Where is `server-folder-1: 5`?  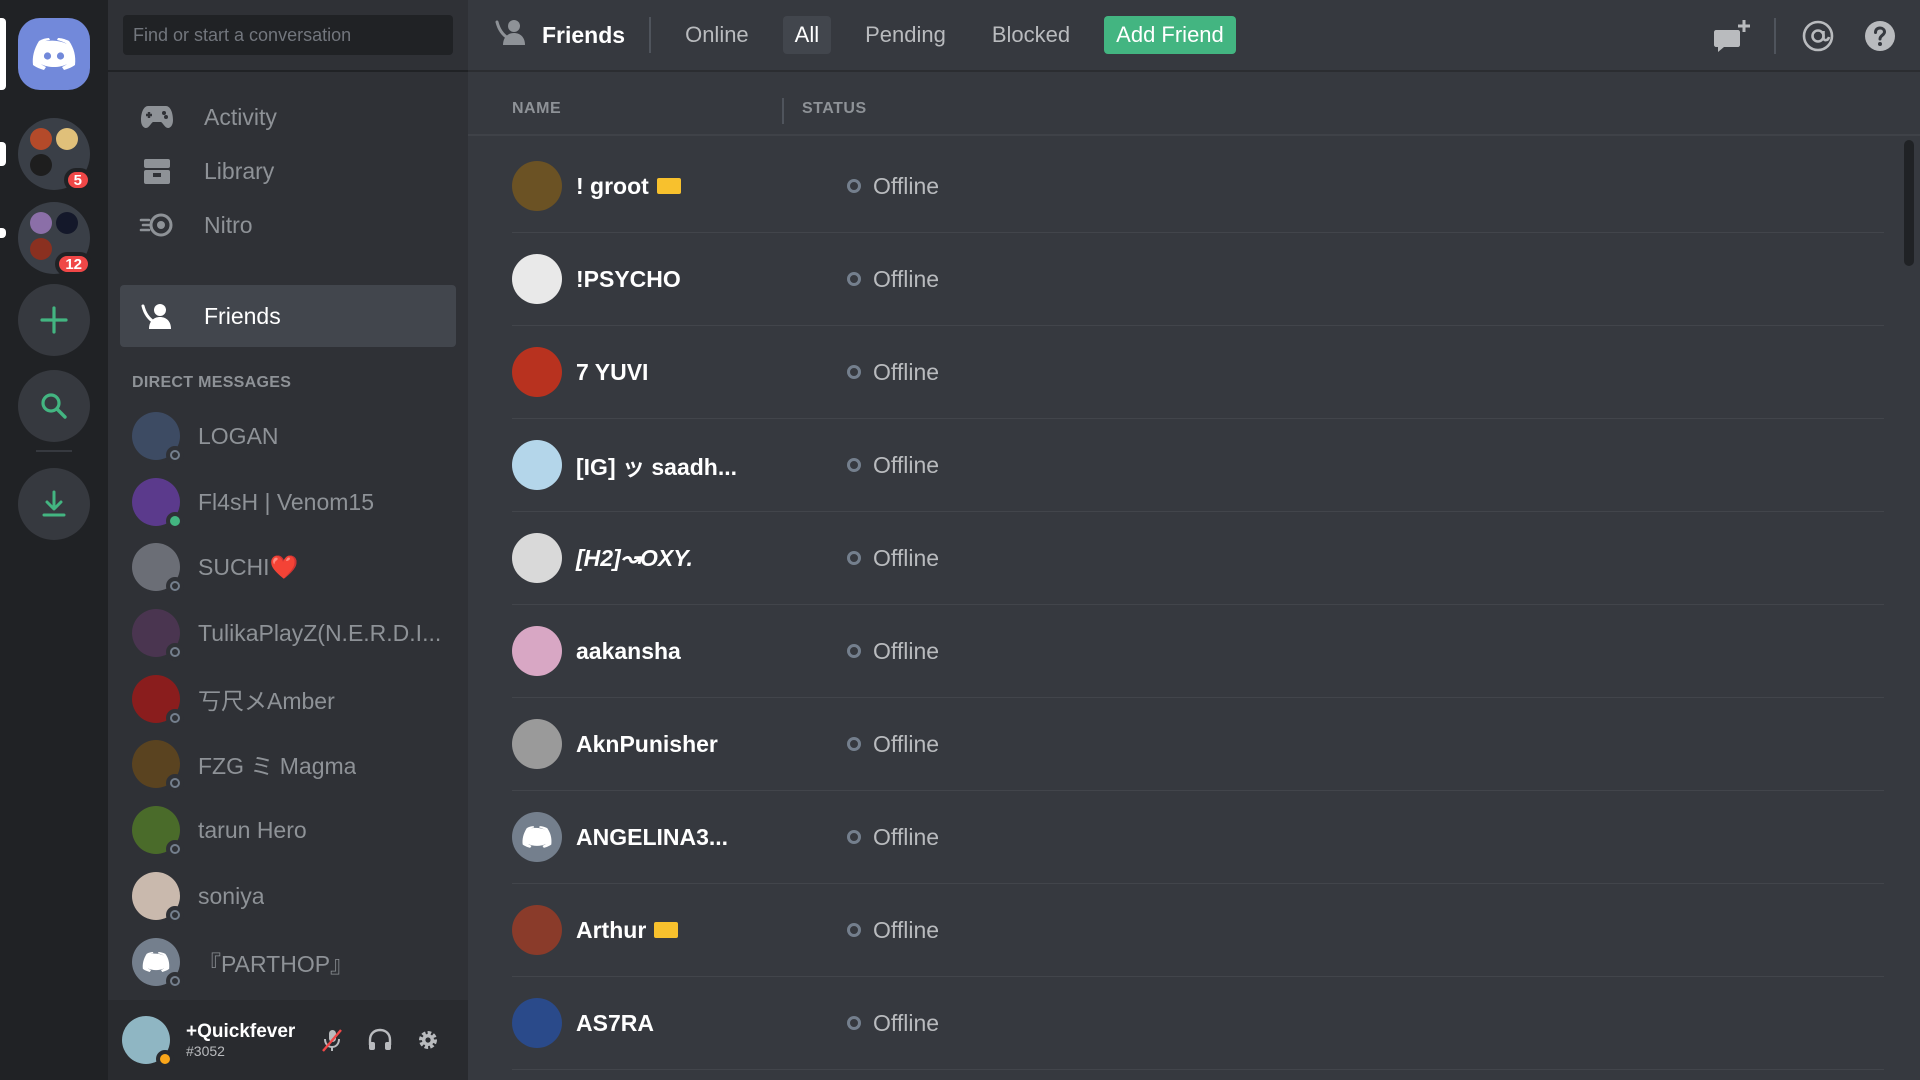
server-folder-1: 5 is located at coordinates (55, 155).